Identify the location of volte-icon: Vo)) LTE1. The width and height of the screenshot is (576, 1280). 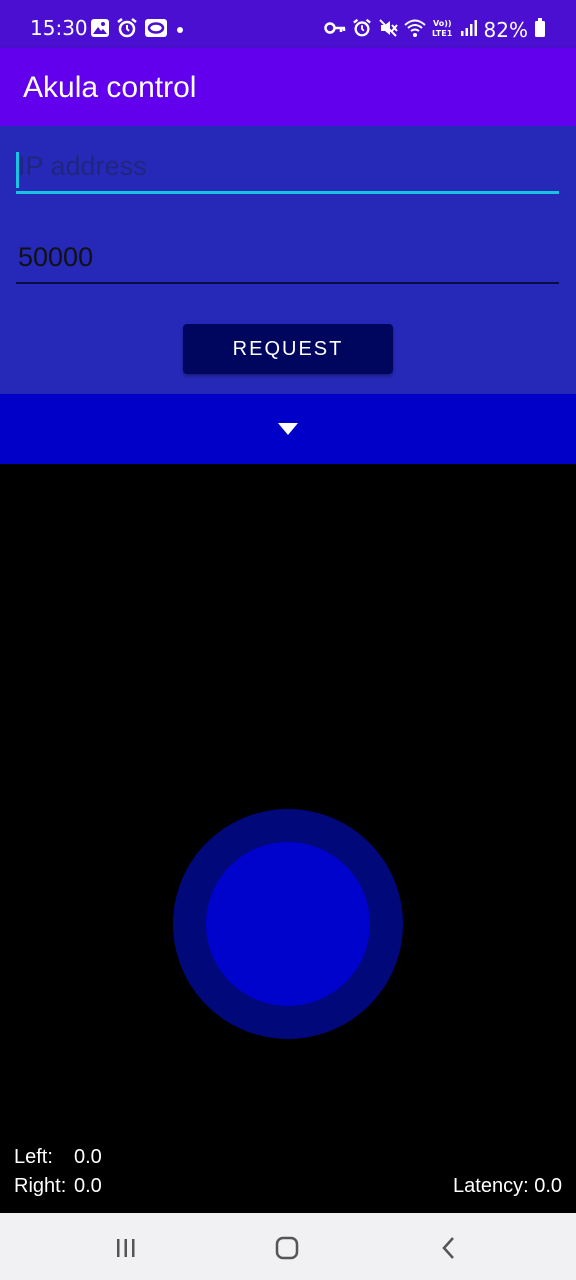
(443, 30).